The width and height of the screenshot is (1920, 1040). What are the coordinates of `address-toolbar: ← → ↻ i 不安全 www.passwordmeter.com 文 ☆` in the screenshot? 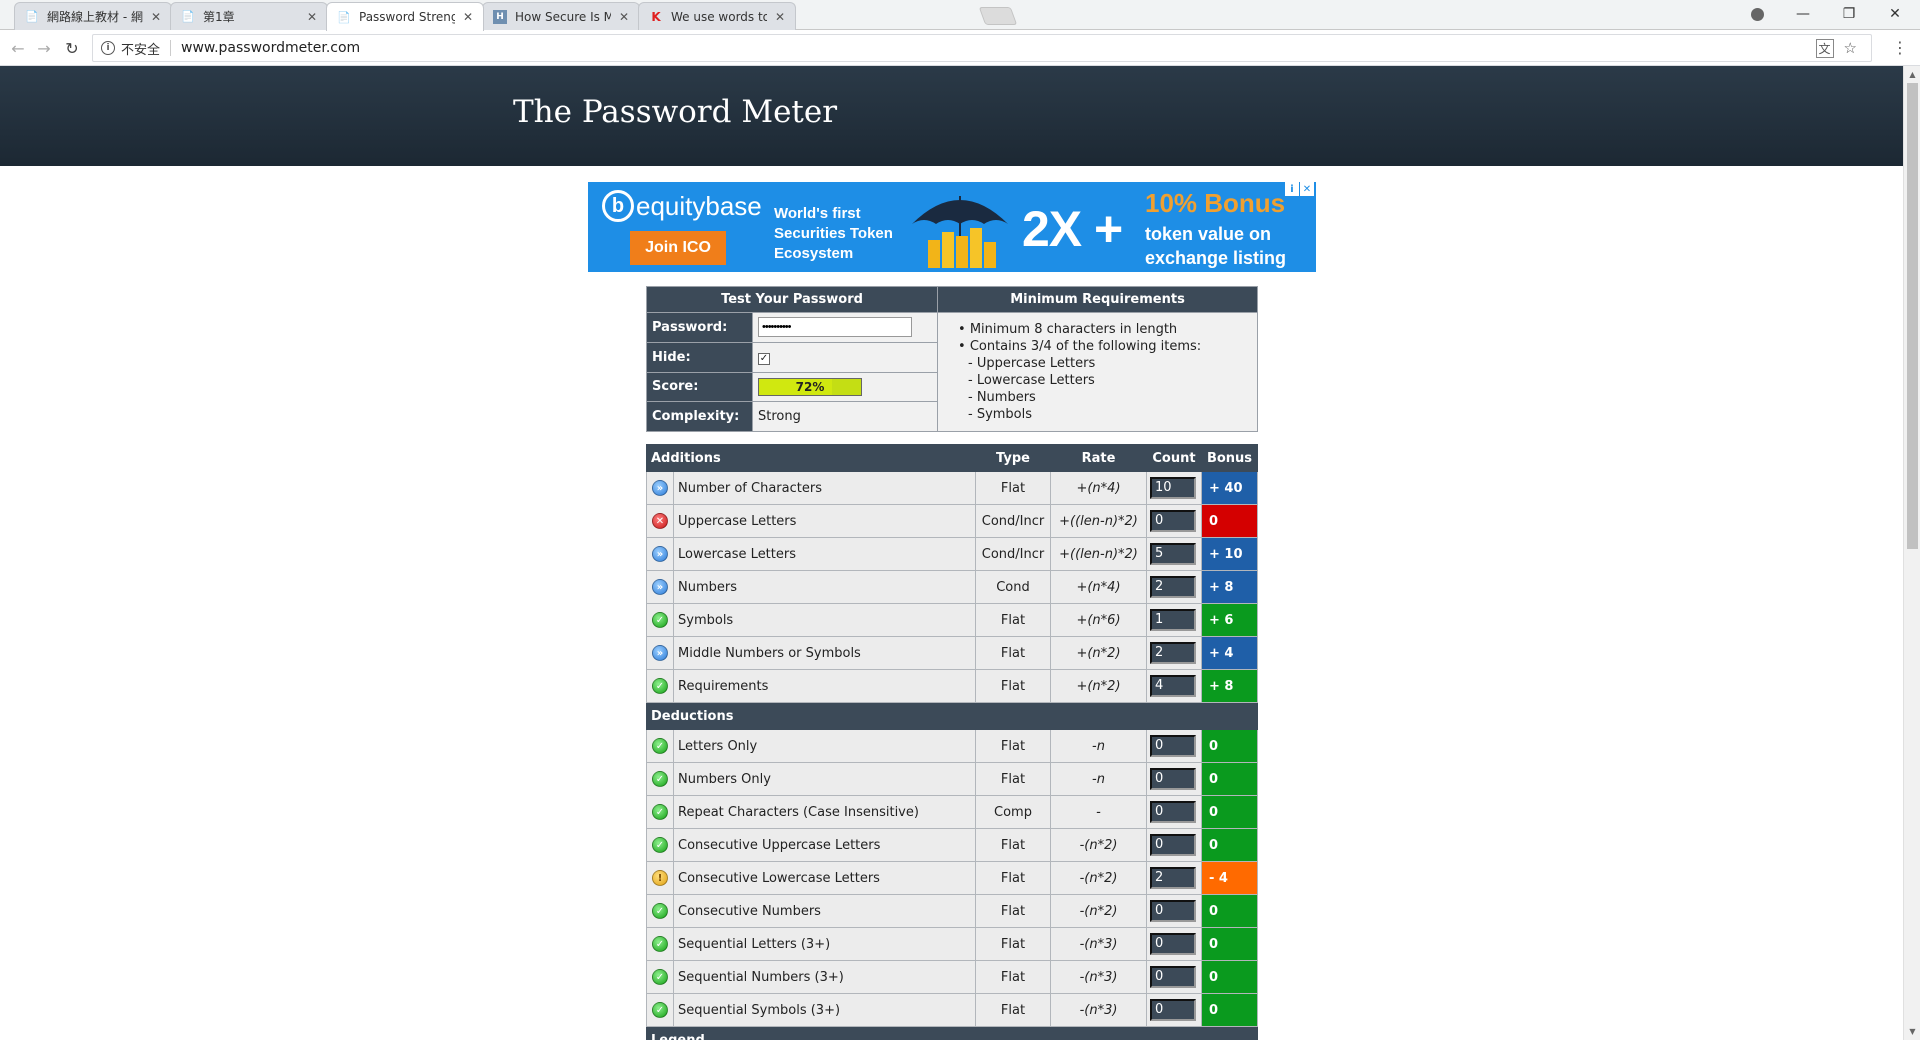 It's located at (960, 48).